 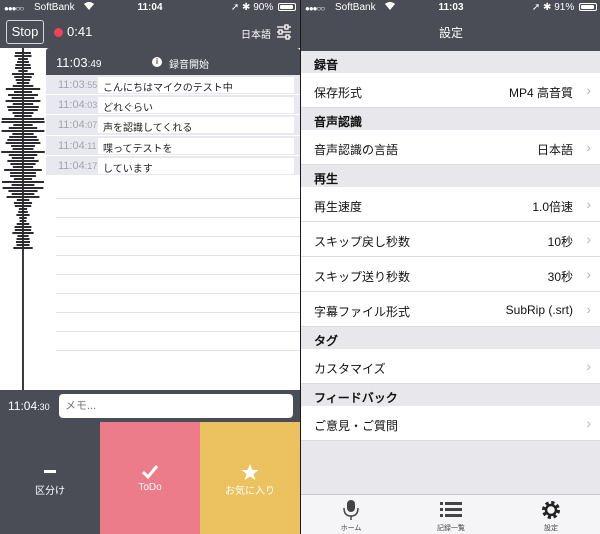 I want to click on setting-value: 日本語, so click(x=554, y=150).